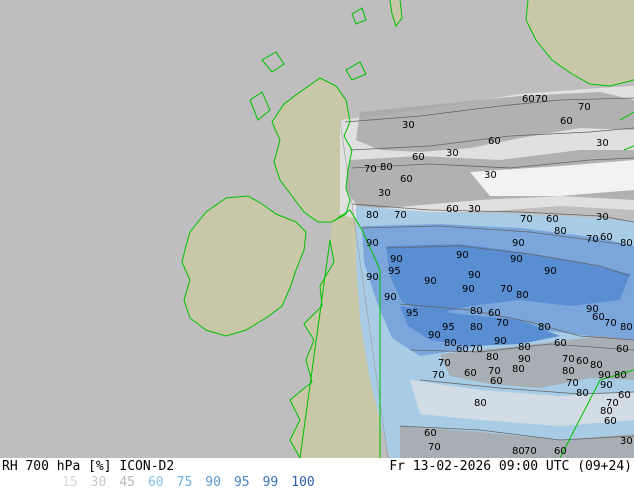 This screenshot has width=634, height=490. I want to click on legend-value: 100, so click(303, 482).